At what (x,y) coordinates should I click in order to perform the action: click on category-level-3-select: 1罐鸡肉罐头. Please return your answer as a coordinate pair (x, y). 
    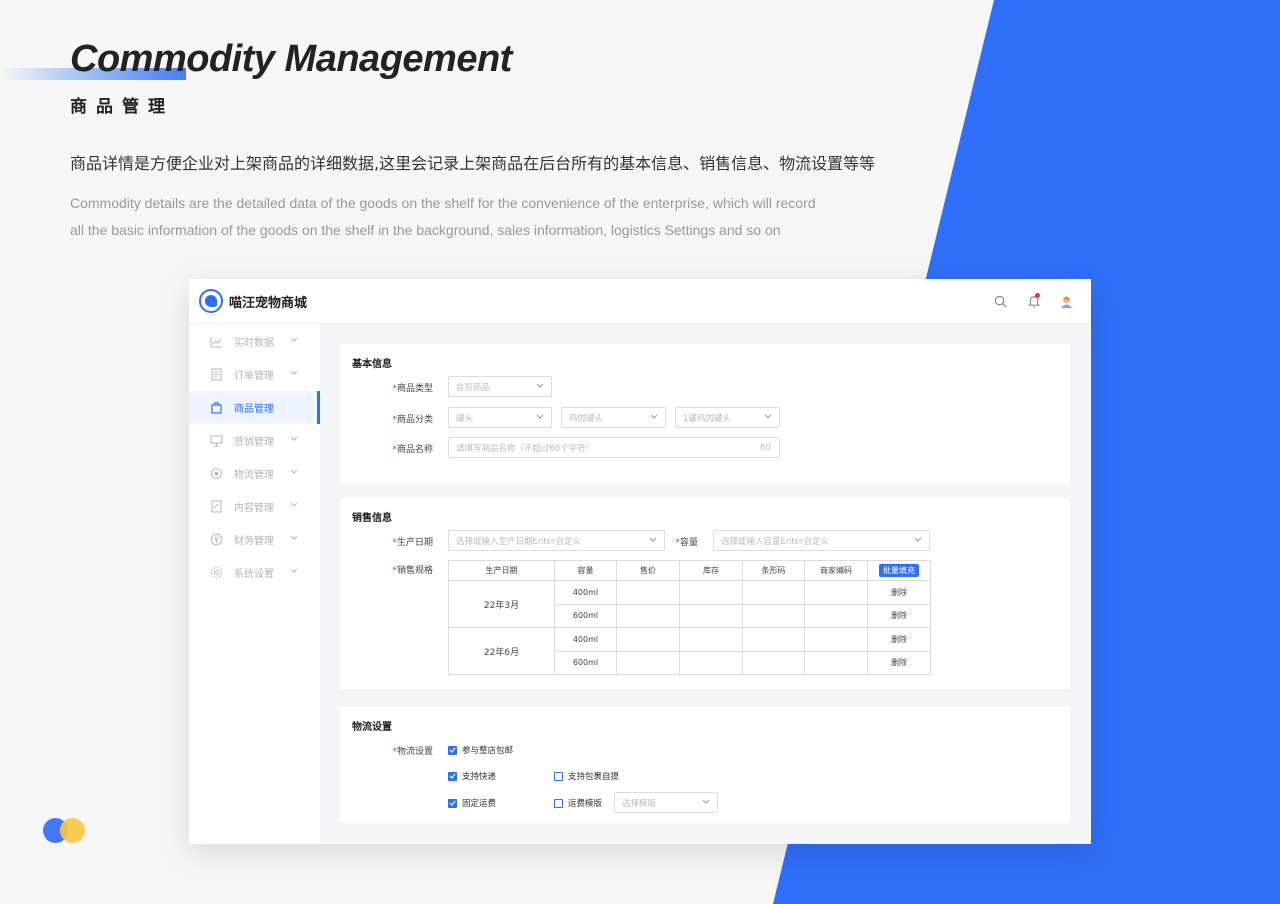
    Looking at the image, I should click on (727, 417).